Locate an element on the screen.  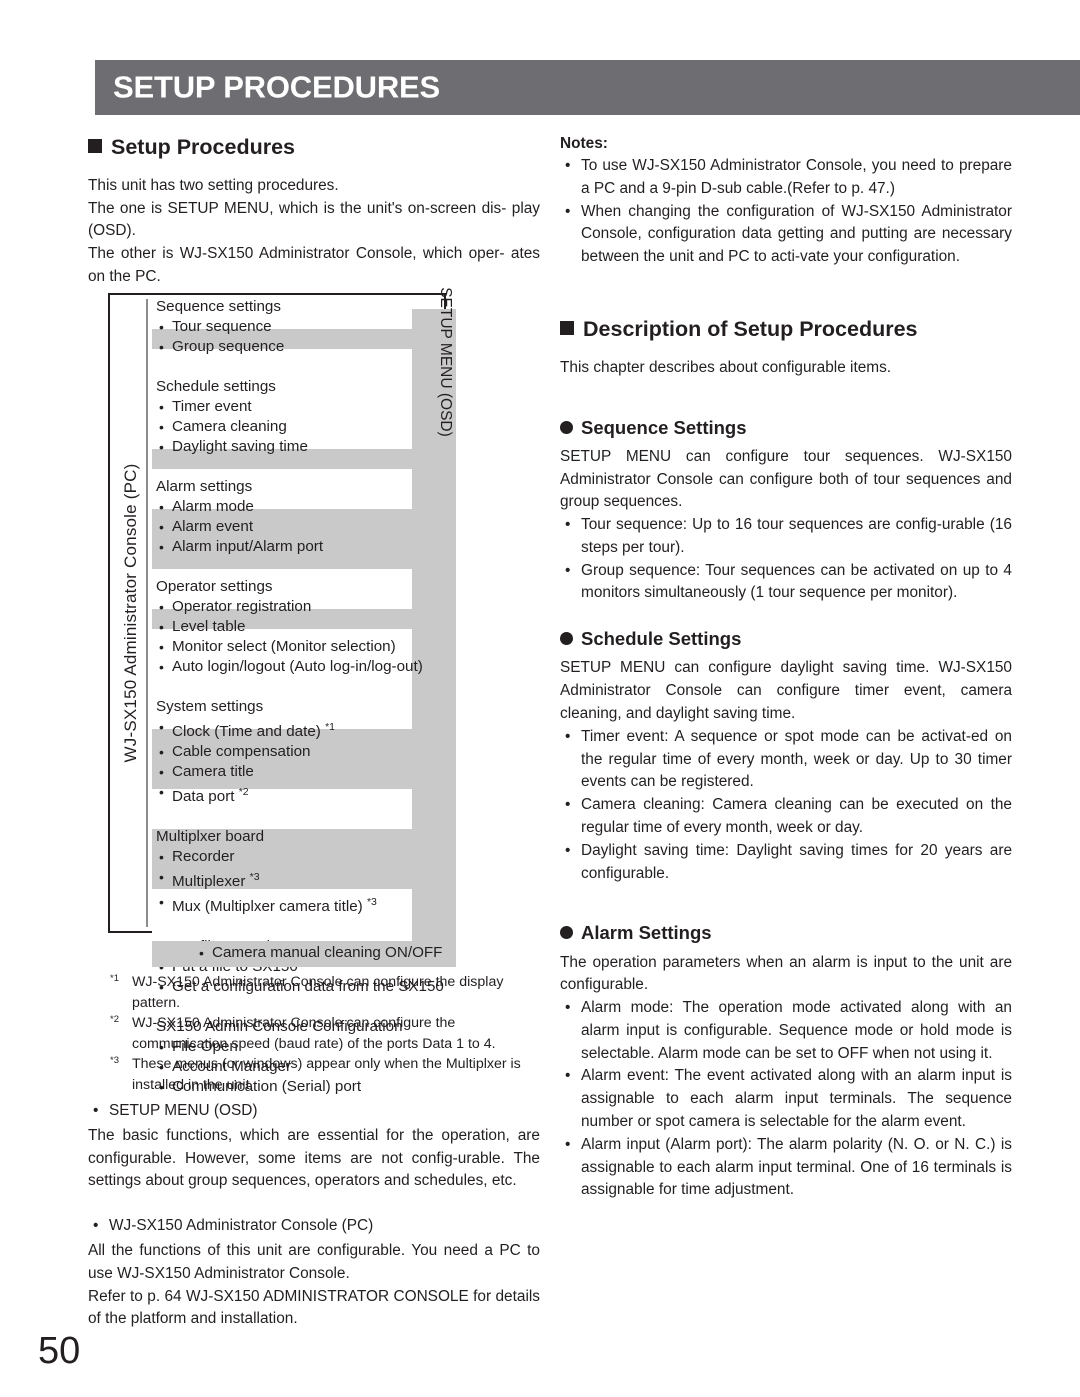
page-header-banner: SETUP PROCEDURES is located at coordinates (587, 87).